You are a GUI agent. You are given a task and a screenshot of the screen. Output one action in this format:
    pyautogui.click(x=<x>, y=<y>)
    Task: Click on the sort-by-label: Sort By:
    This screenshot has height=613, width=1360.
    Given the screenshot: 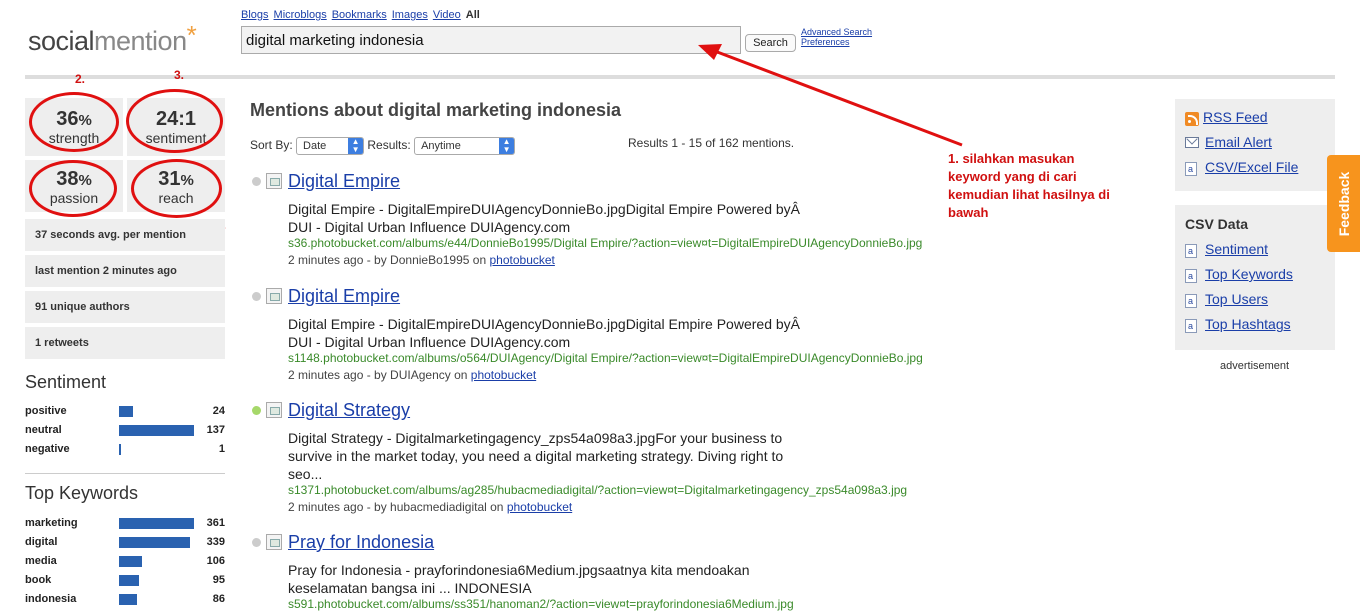 What is the action you would take?
    pyautogui.click(x=271, y=145)
    